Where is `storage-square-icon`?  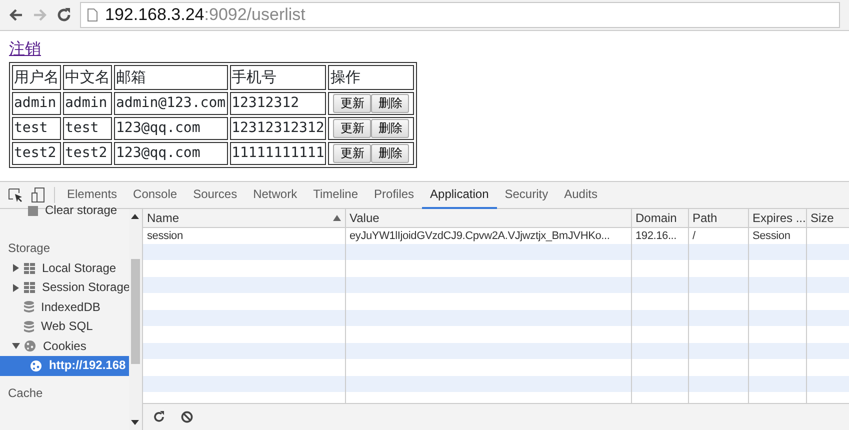 storage-square-icon is located at coordinates (33, 211).